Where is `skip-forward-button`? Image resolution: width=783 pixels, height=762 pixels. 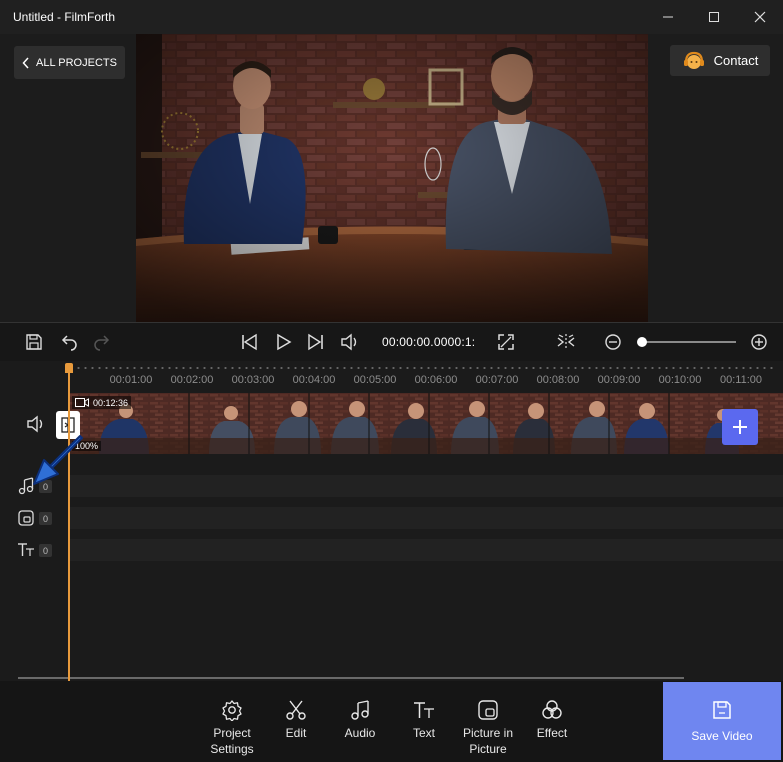 skip-forward-button is located at coordinates (316, 342).